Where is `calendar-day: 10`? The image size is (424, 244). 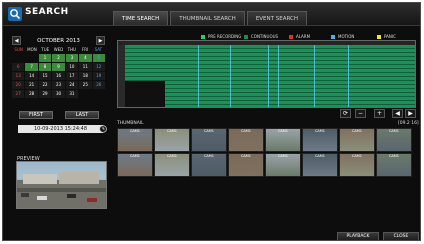 calendar-day: 10 is located at coordinates (72, 67).